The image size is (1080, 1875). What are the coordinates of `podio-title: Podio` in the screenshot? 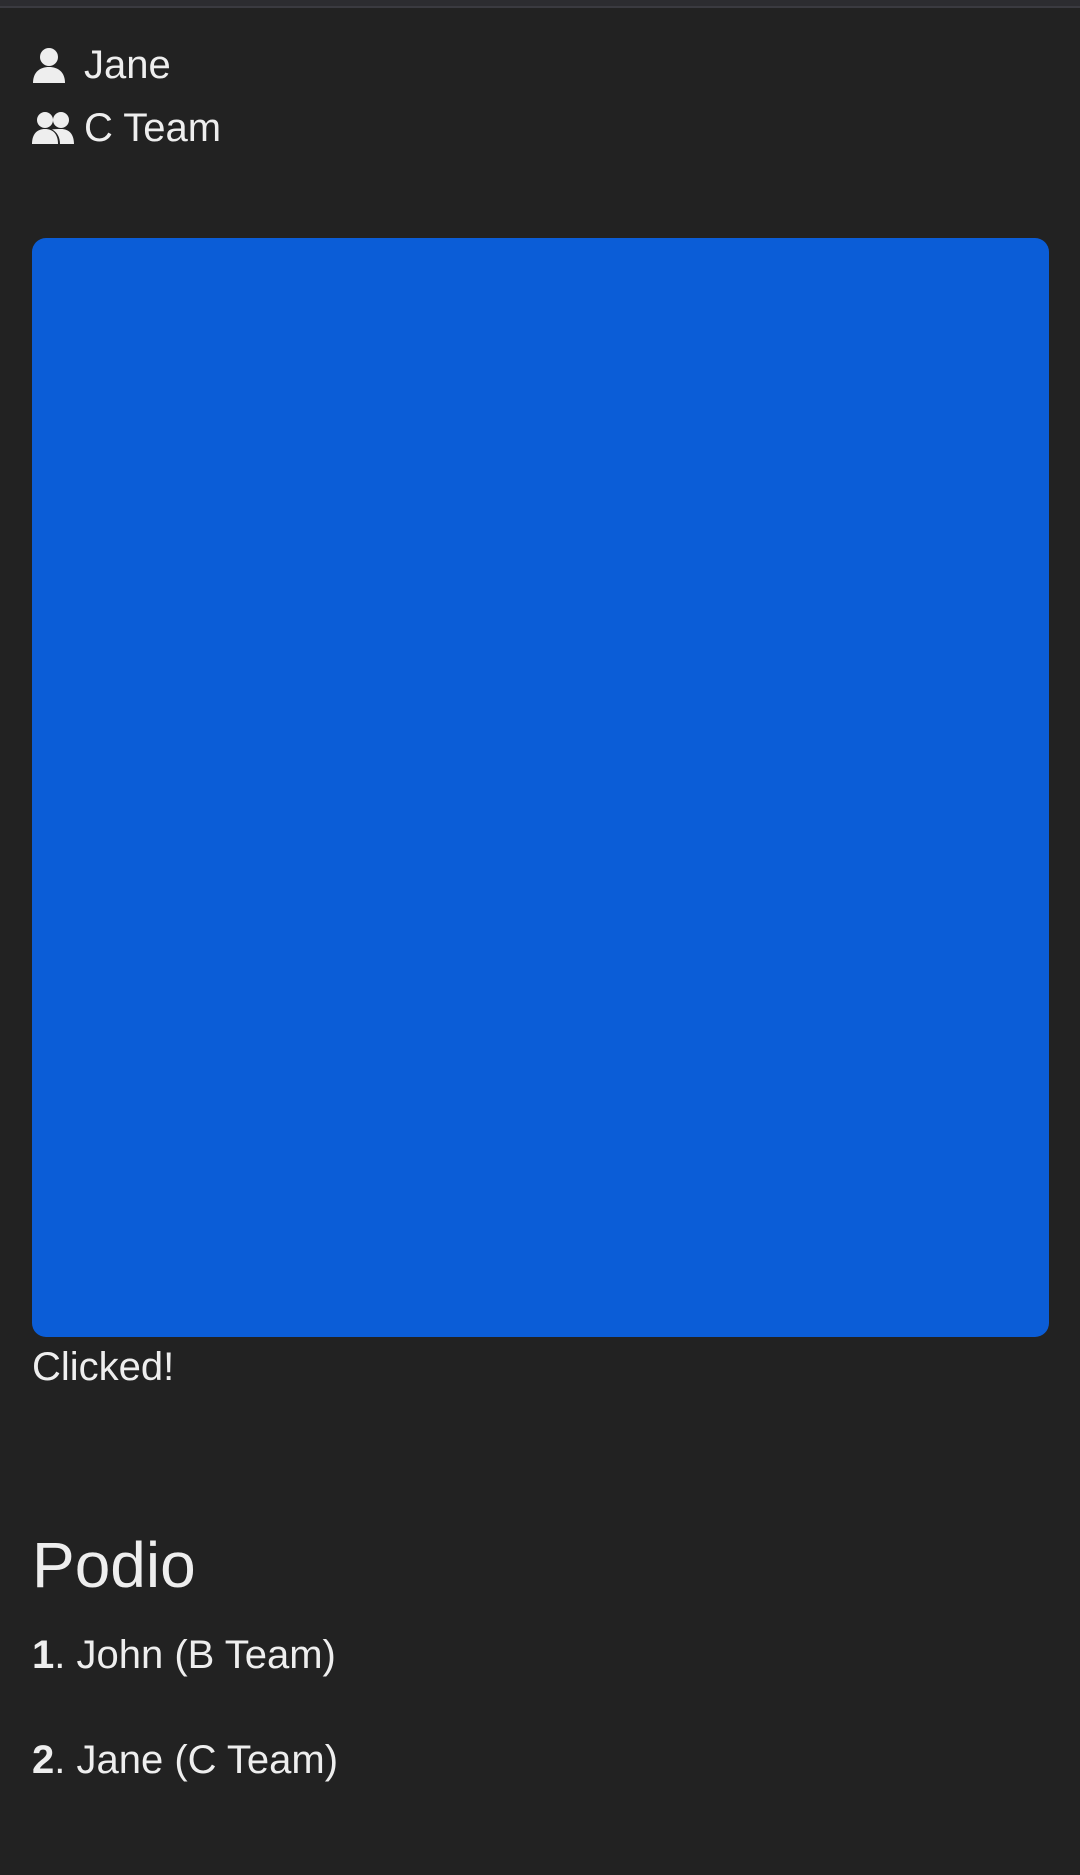 It's located at (114, 1565).